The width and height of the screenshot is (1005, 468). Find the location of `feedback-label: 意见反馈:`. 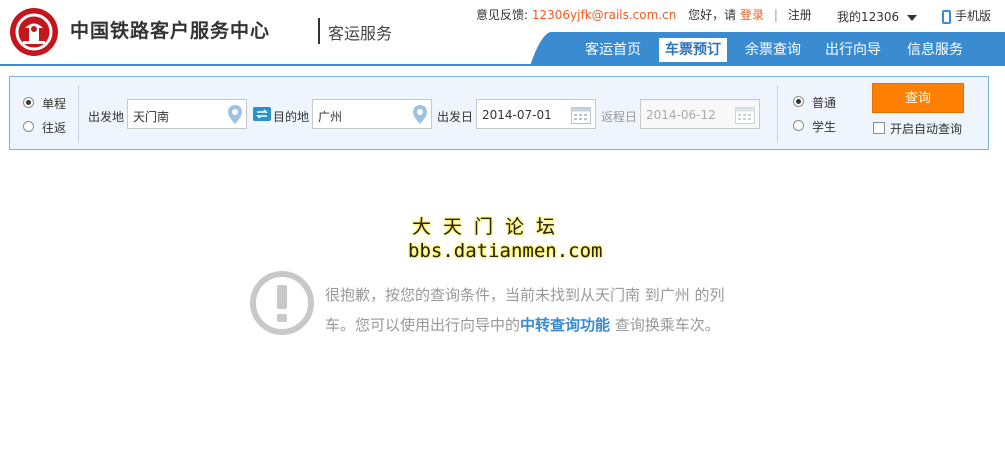

feedback-label: 意见反馈: is located at coordinates (502, 15).